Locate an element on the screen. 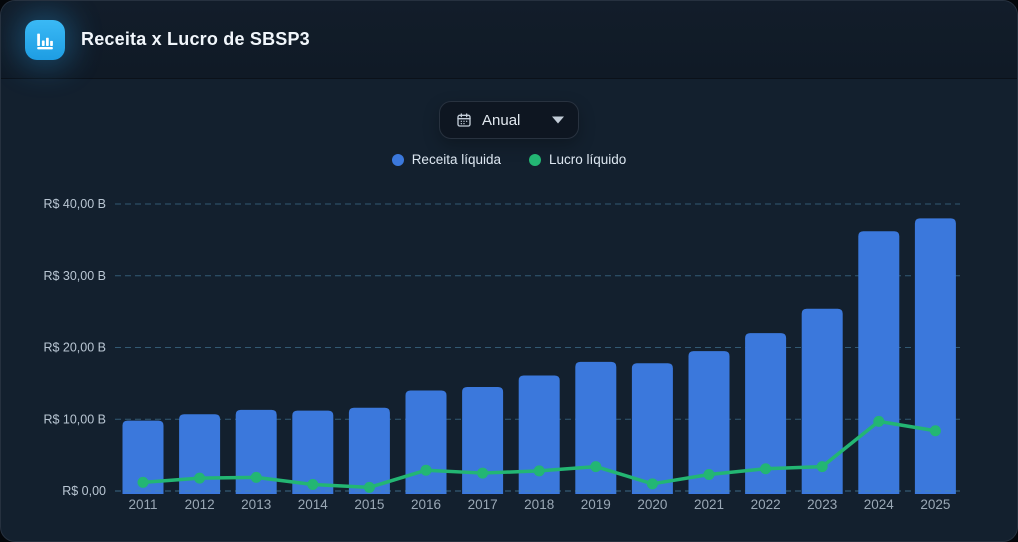 The height and width of the screenshot is (542, 1018). calendar-icon is located at coordinates (464, 120).